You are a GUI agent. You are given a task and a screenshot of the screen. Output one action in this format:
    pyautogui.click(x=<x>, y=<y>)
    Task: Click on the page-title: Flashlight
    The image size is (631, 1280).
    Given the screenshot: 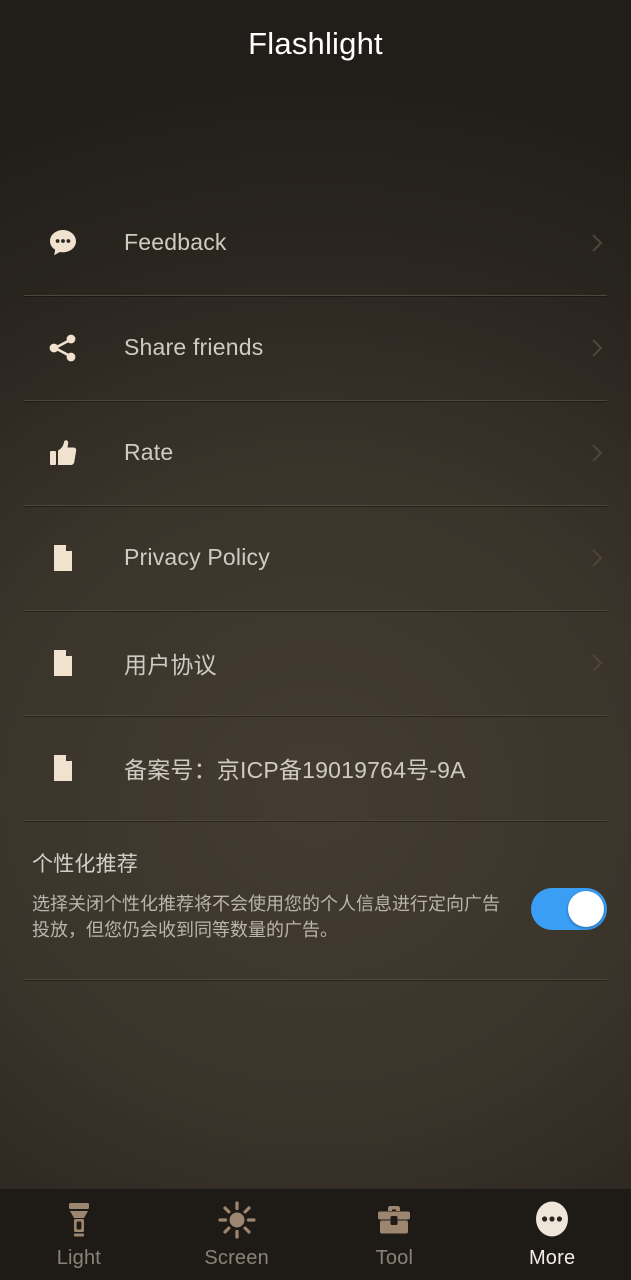 What is the action you would take?
    pyautogui.click(x=315, y=43)
    